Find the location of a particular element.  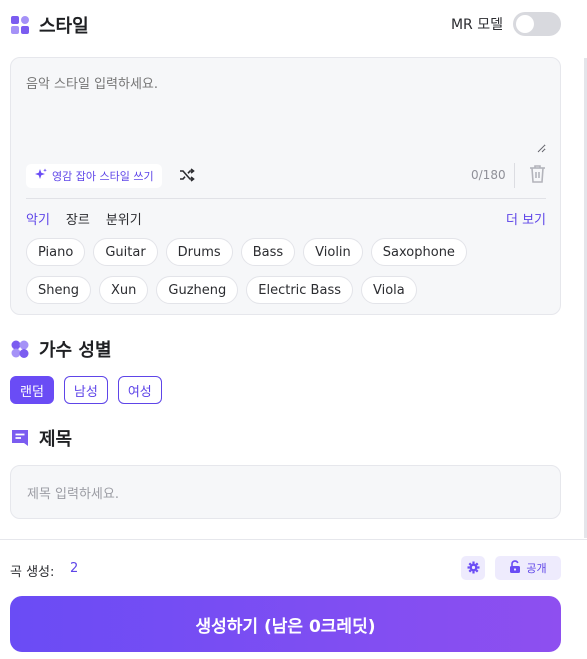

chip-row: Sheng Xun Guzheng Electric Bass Viola is located at coordinates (291, 290).